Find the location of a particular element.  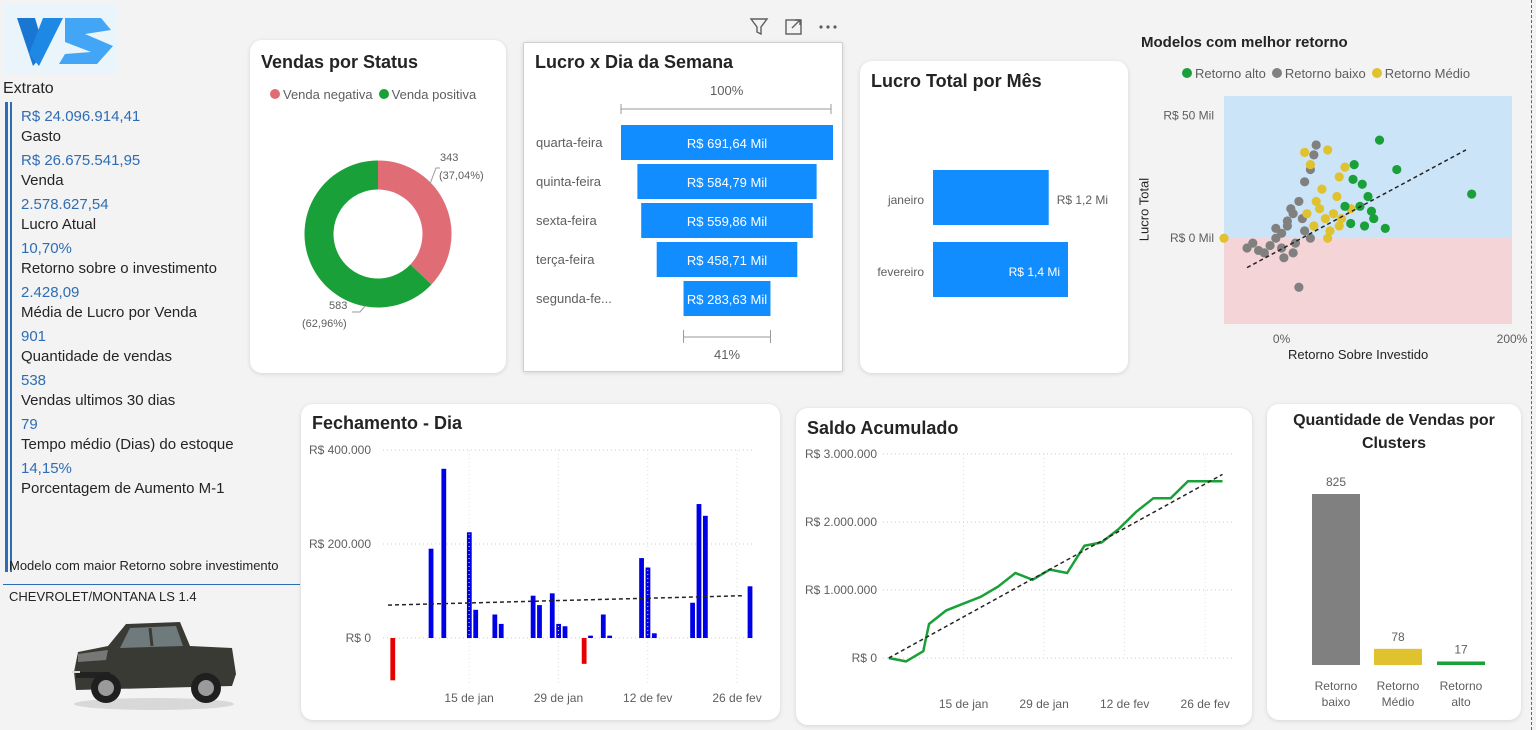

month-bar is located at coordinates (991, 197).